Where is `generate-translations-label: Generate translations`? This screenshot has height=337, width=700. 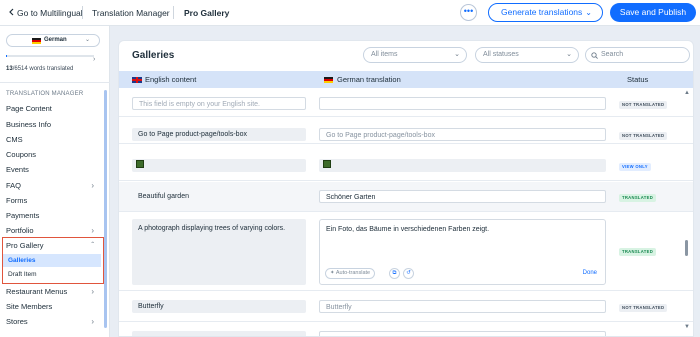
generate-translations-label: Generate translations is located at coordinates (542, 12).